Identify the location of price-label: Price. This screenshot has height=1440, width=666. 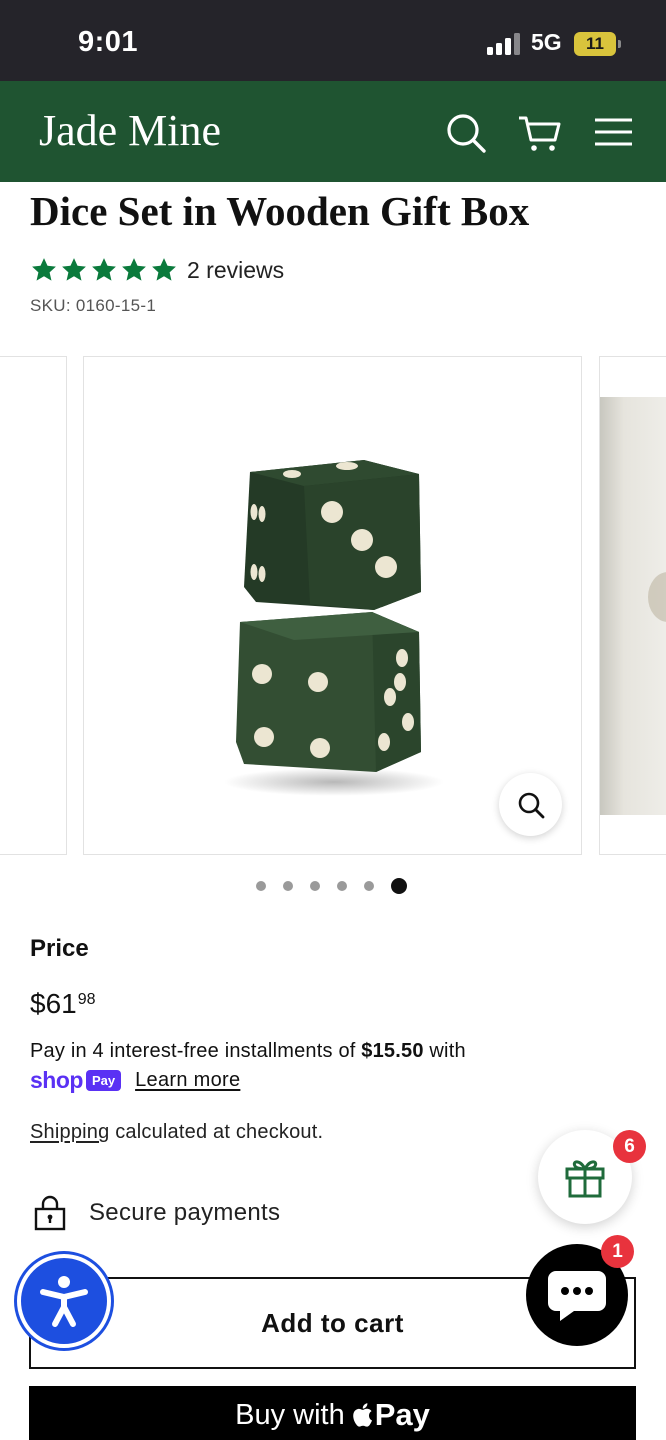
(59, 948).